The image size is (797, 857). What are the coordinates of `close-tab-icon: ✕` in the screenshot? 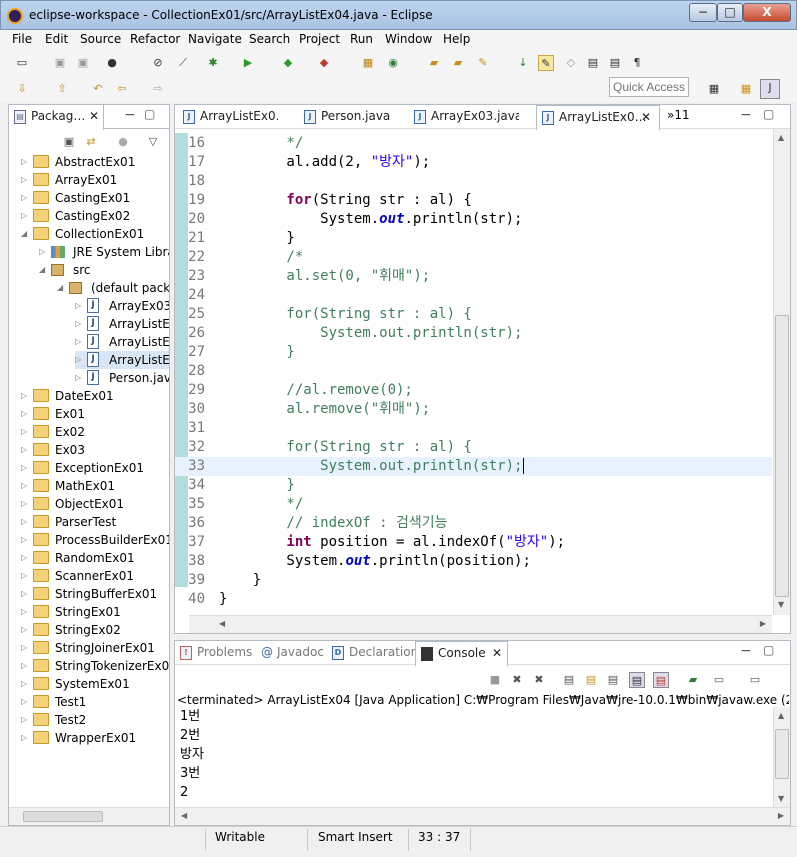 It's located at (646, 117).